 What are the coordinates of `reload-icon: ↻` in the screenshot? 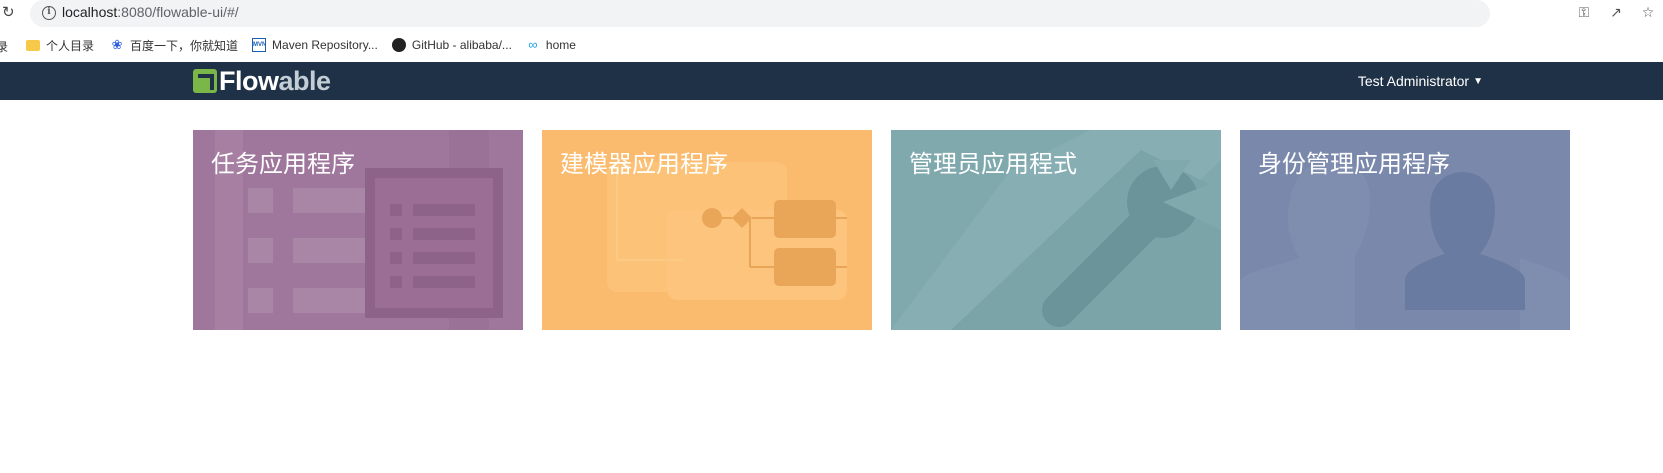 It's located at (10, 12).